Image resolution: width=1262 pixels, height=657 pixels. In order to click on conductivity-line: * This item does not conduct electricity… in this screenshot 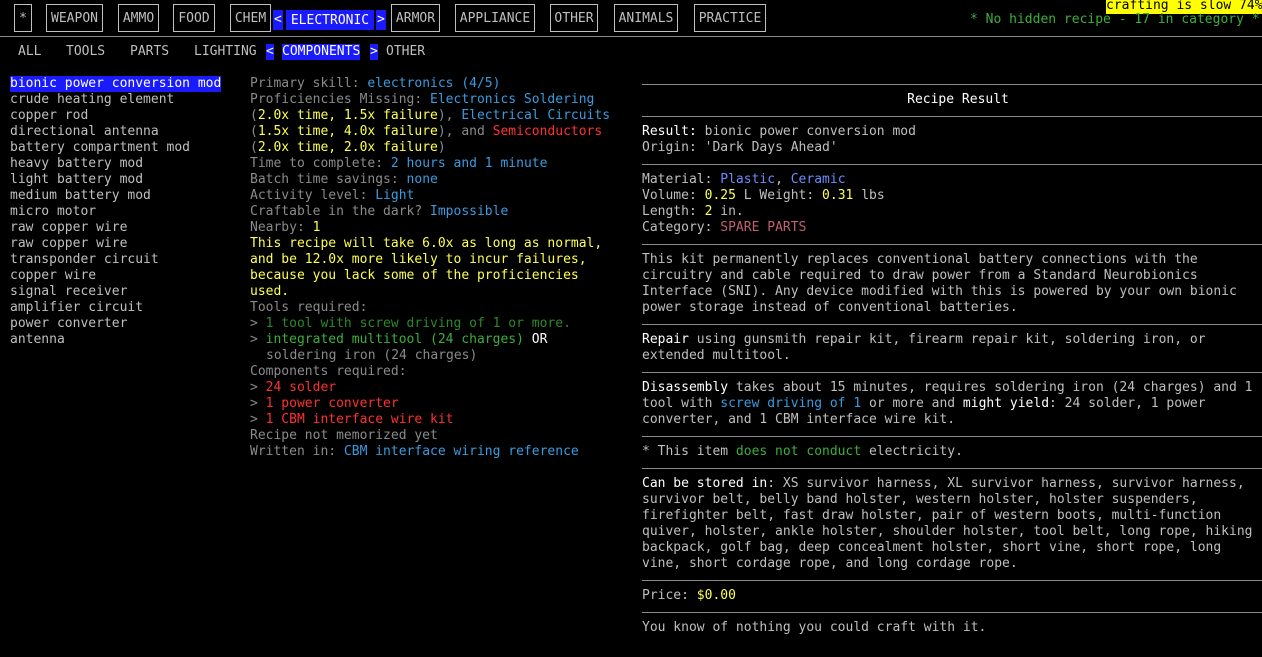, I will do `click(802, 452)`.